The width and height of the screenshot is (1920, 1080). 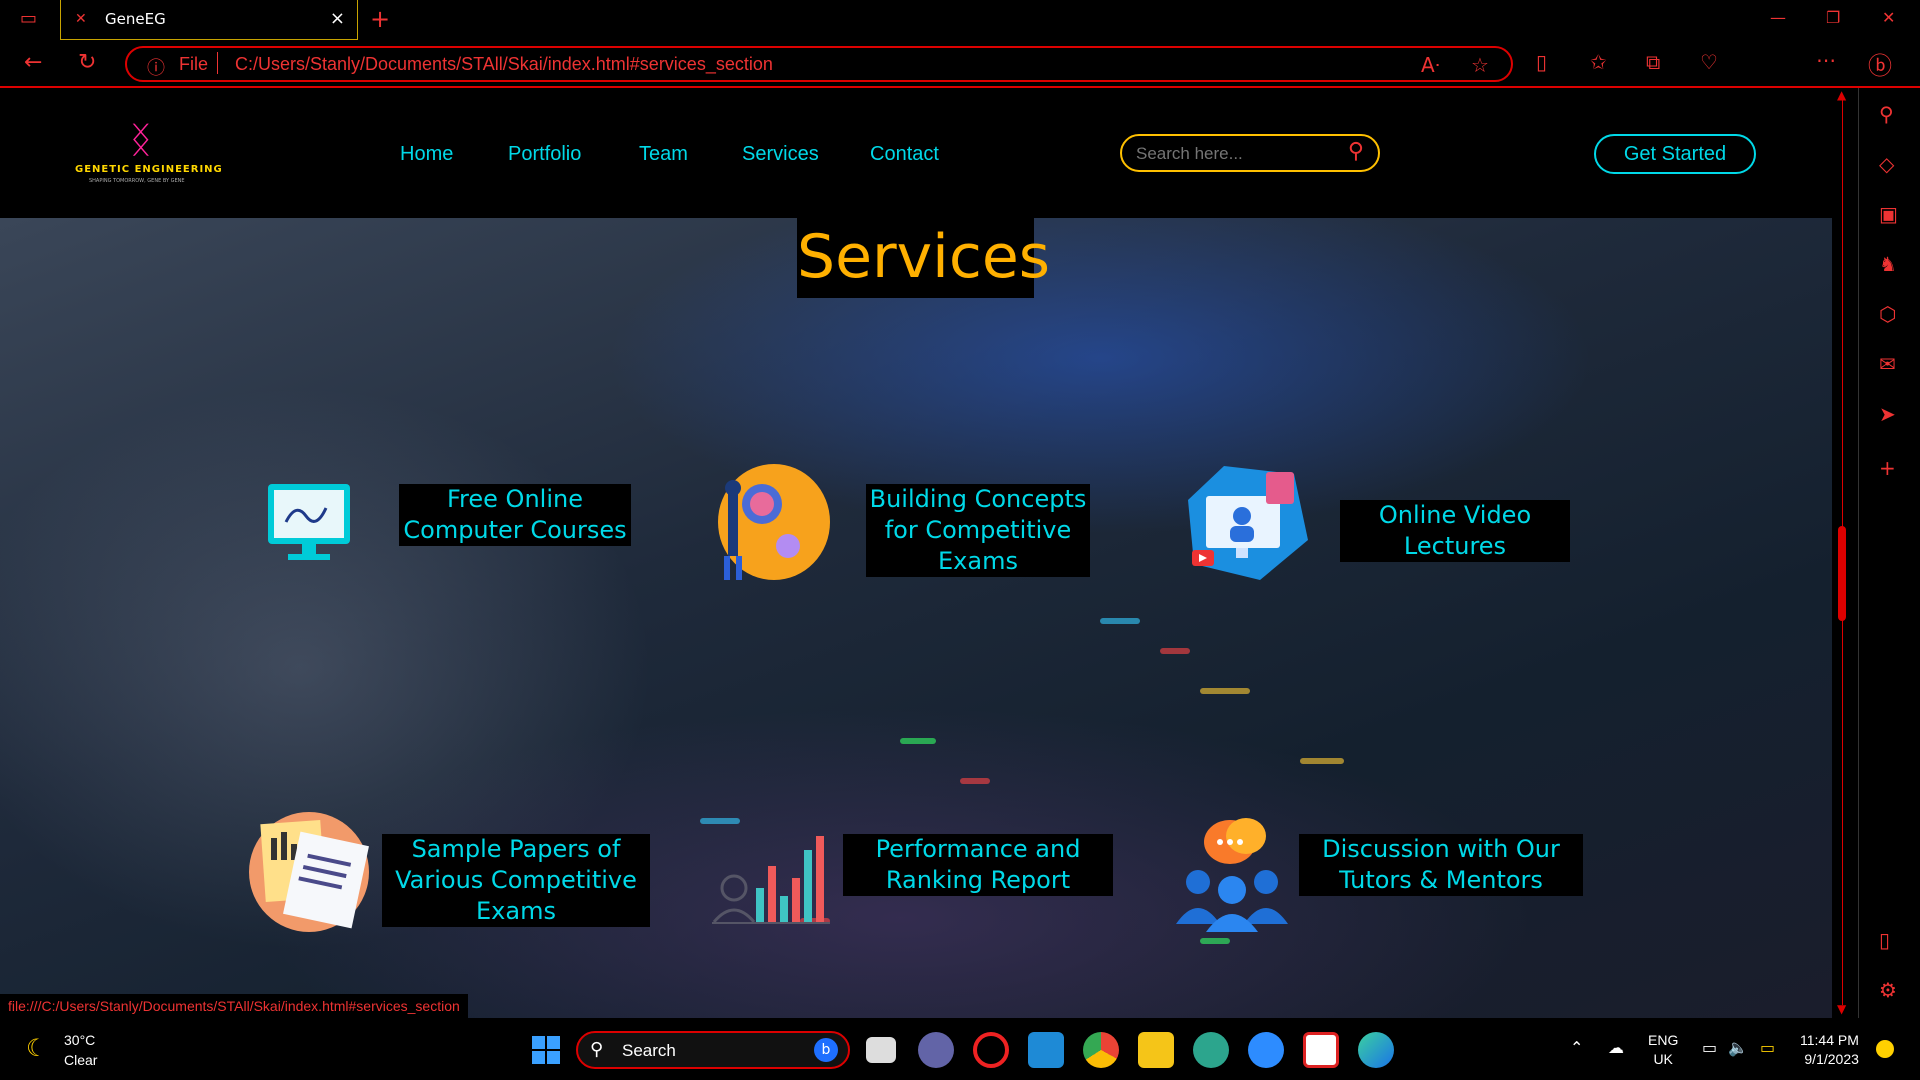 What do you see at coordinates (1841, 1009) in the screenshot?
I see `scroll-down-arrow: ▼` at bounding box center [1841, 1009].